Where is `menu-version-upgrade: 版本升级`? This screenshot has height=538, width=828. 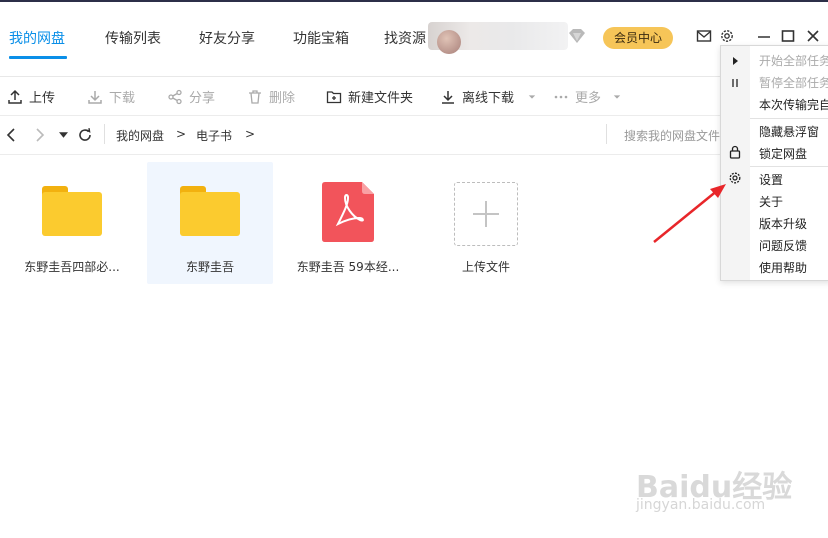 menu-version-upgrade: 版本升级 is located at coordinates (783, 223).